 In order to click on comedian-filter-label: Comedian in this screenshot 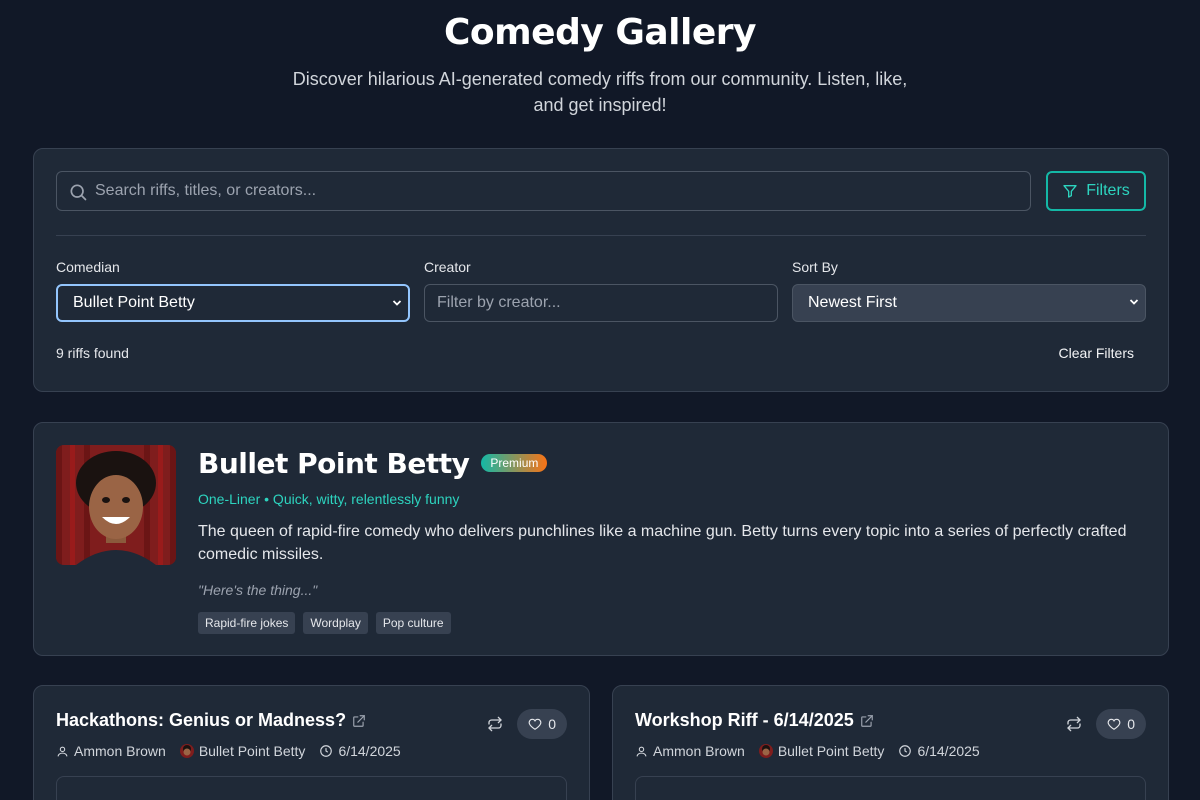, I will do `click(88, 267)`.